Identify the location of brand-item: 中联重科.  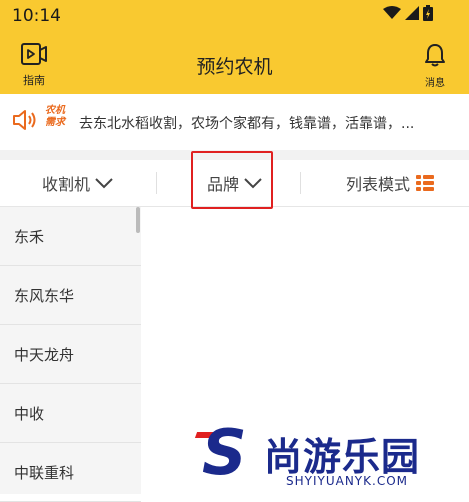
(70, 472).